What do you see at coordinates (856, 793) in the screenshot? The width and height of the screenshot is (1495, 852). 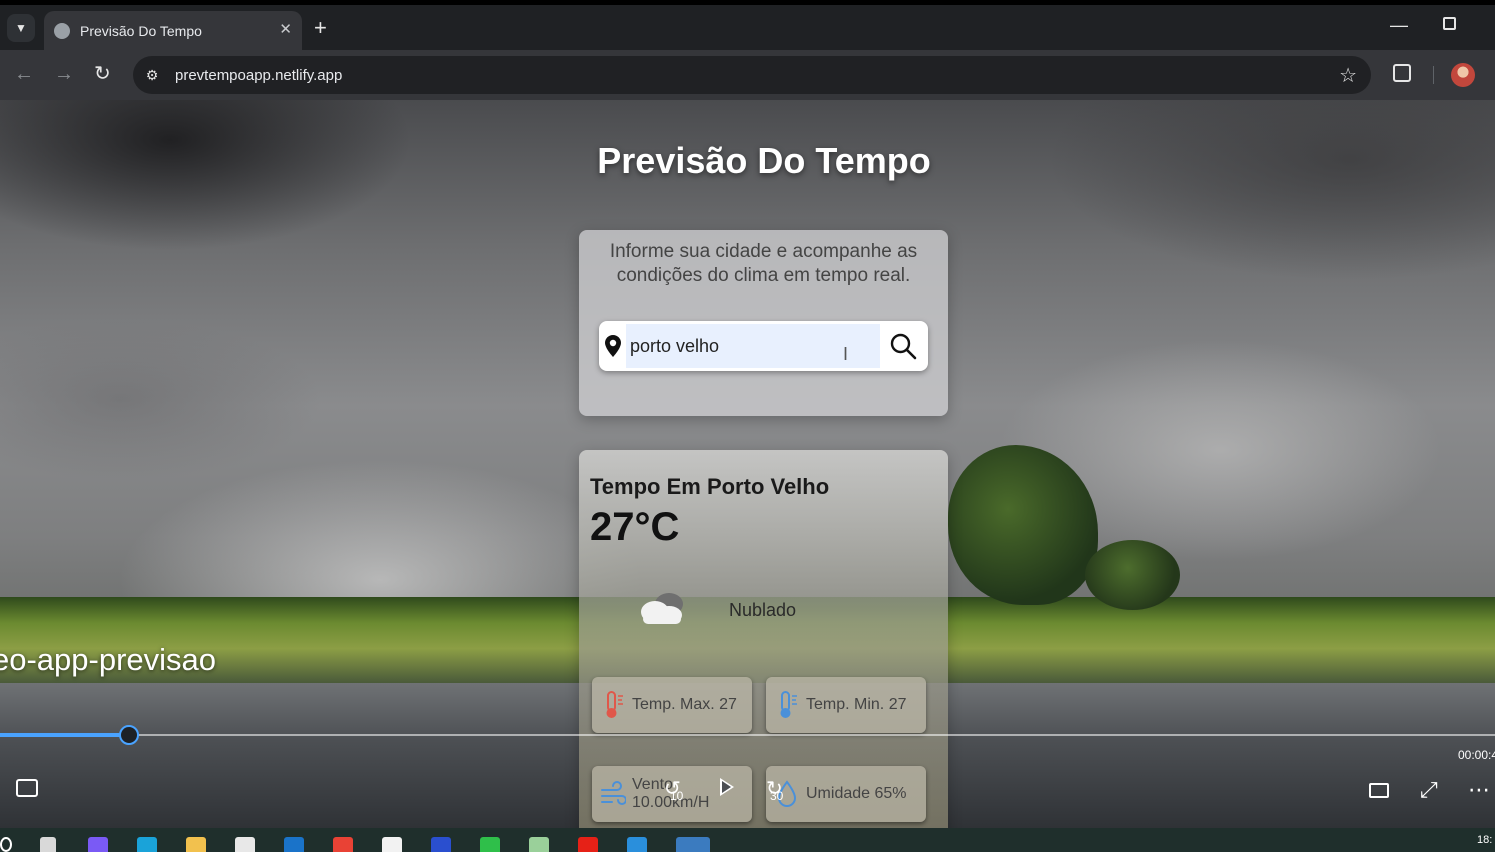 I see `humidity-label: Umidade 65%` at bounding box center [856, 793].